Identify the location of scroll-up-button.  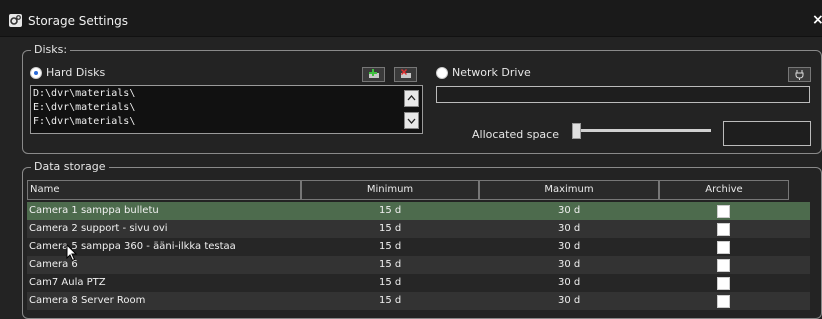
(411, 98).